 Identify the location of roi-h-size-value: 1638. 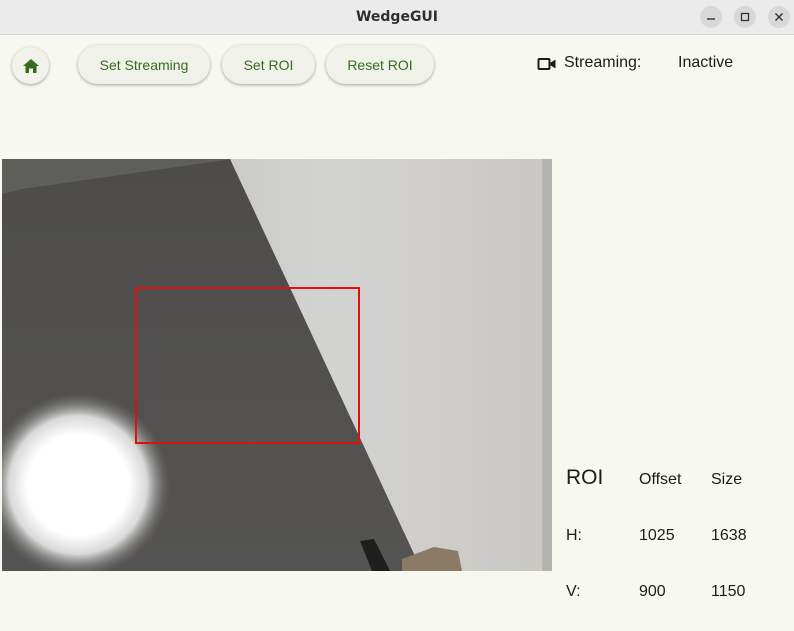
(729, 535).